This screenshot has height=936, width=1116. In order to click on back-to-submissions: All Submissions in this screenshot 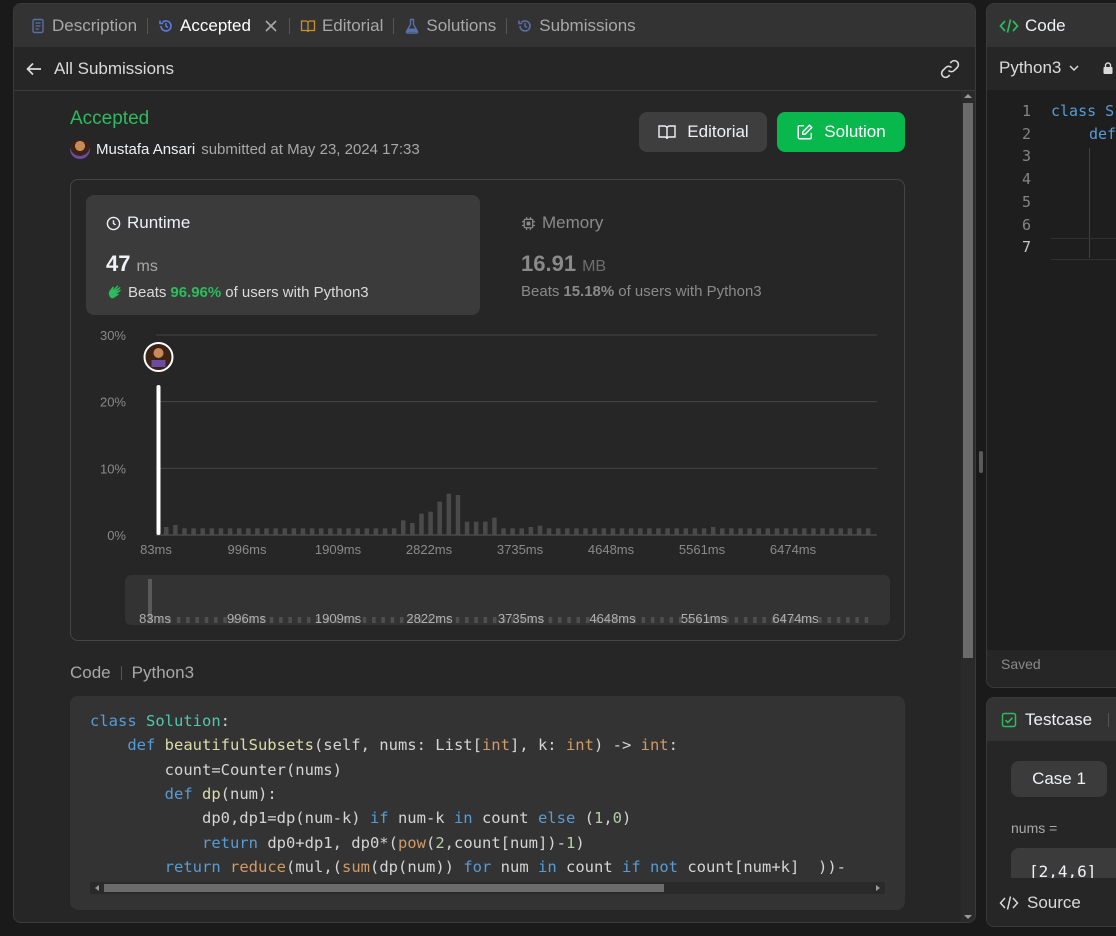, I will do `click(494, 69)`.